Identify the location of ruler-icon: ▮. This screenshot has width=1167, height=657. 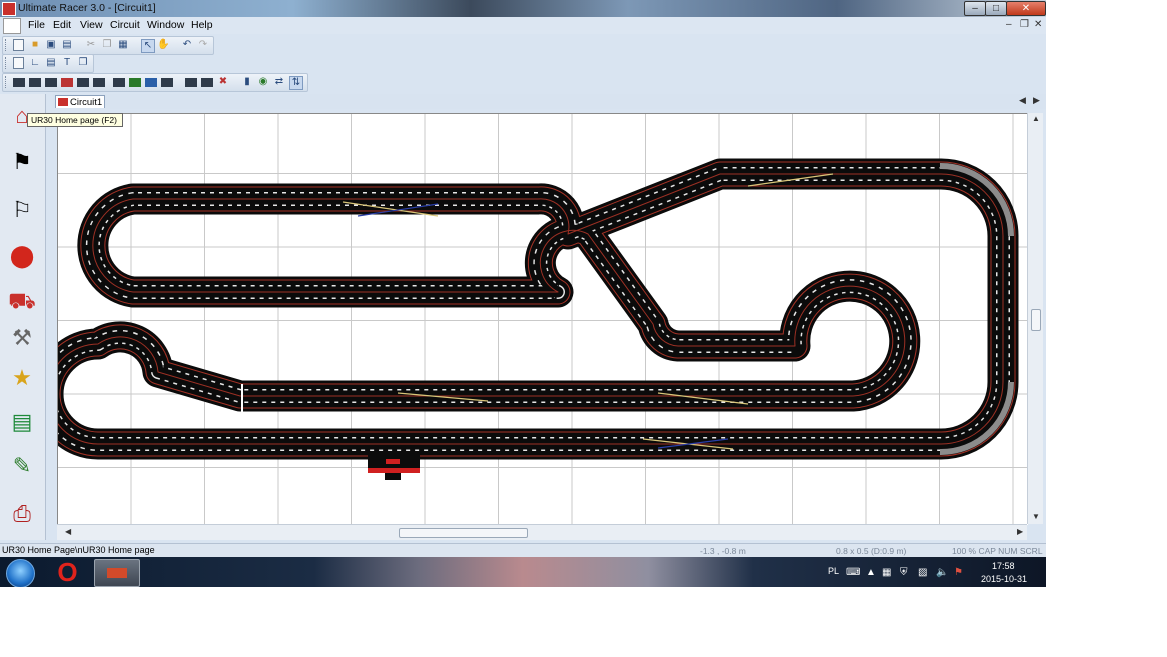
(247, 82).